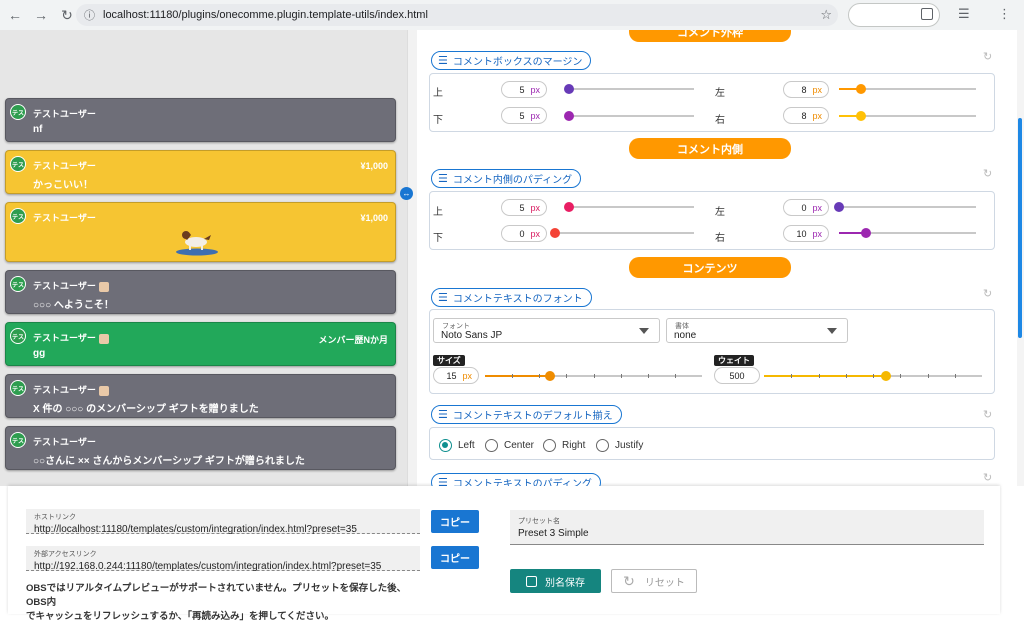  I want to click on save-as-button: 別名保存, so click(555, 581).